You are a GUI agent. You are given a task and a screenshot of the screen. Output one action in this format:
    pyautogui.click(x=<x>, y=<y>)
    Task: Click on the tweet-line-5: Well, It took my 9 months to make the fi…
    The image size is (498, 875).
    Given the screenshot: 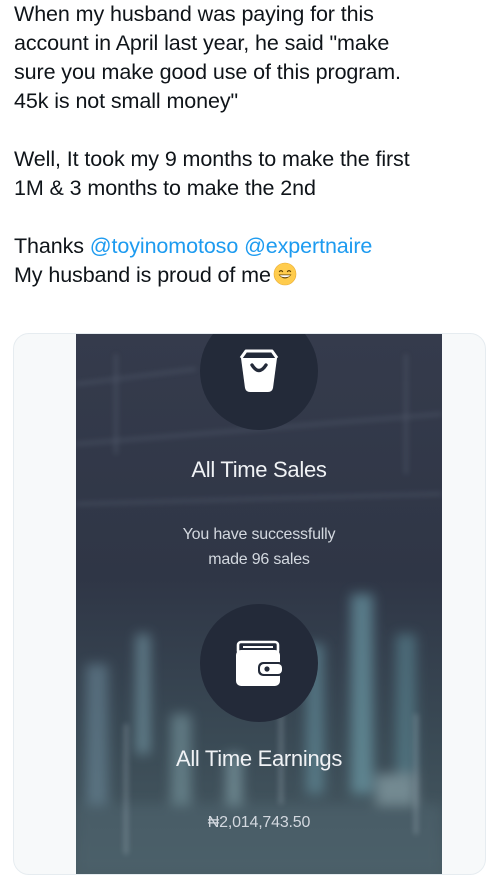 What is the action you would take?
    pyautogui.click(x=212, y=159)
    